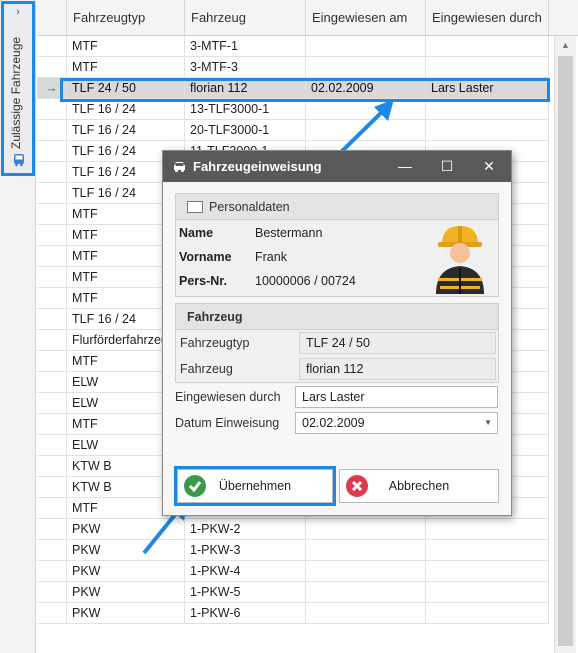 The image size is (578, 653). What do you see at coordinates (245, 109) in the screenshot?
I see `cell-fahrzeug: 13-TLF3000-1` at bounding box center [245, 109].